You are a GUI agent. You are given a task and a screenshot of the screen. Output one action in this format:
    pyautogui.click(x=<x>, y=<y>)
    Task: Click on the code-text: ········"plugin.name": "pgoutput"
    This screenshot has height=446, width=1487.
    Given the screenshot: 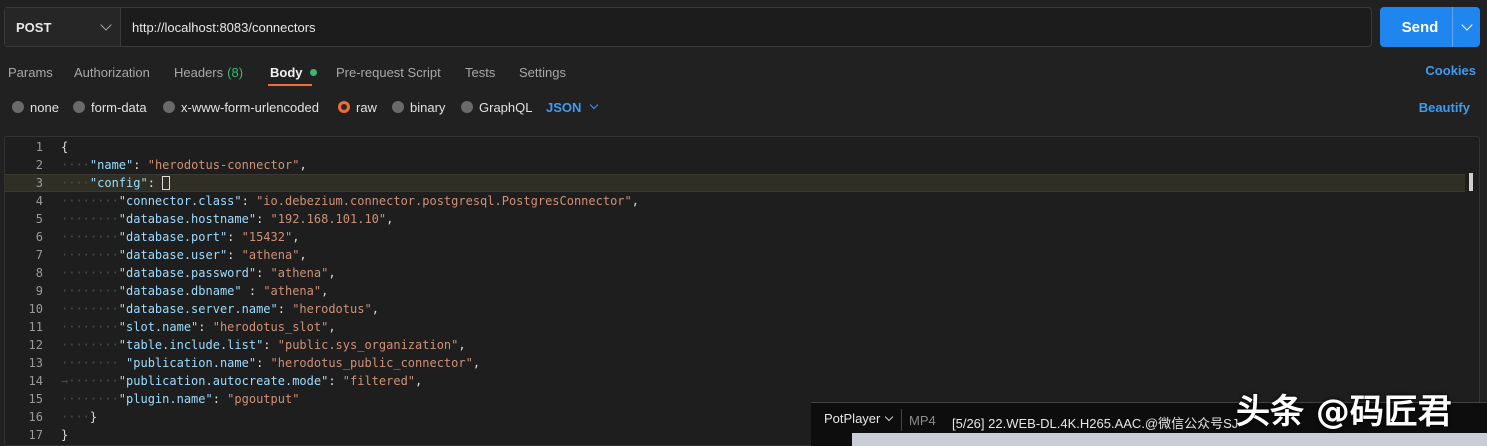 What is the action you would take?
    pyautogui.click(x=180, y=399)
    